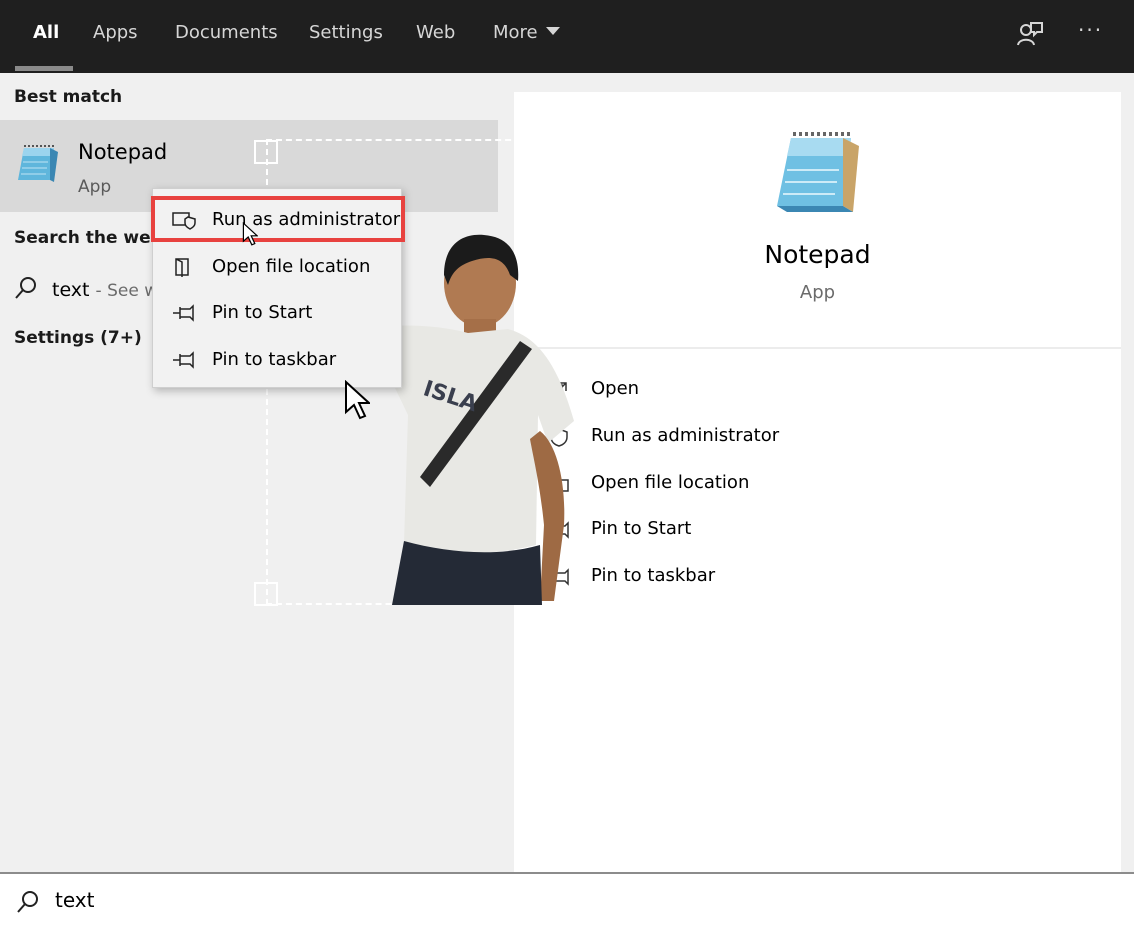 Image resolution: width=1134 pixels, height=926 pixels. Describe the element at coordinates (817, 348) in the screenshot. I see `divider` at that location.